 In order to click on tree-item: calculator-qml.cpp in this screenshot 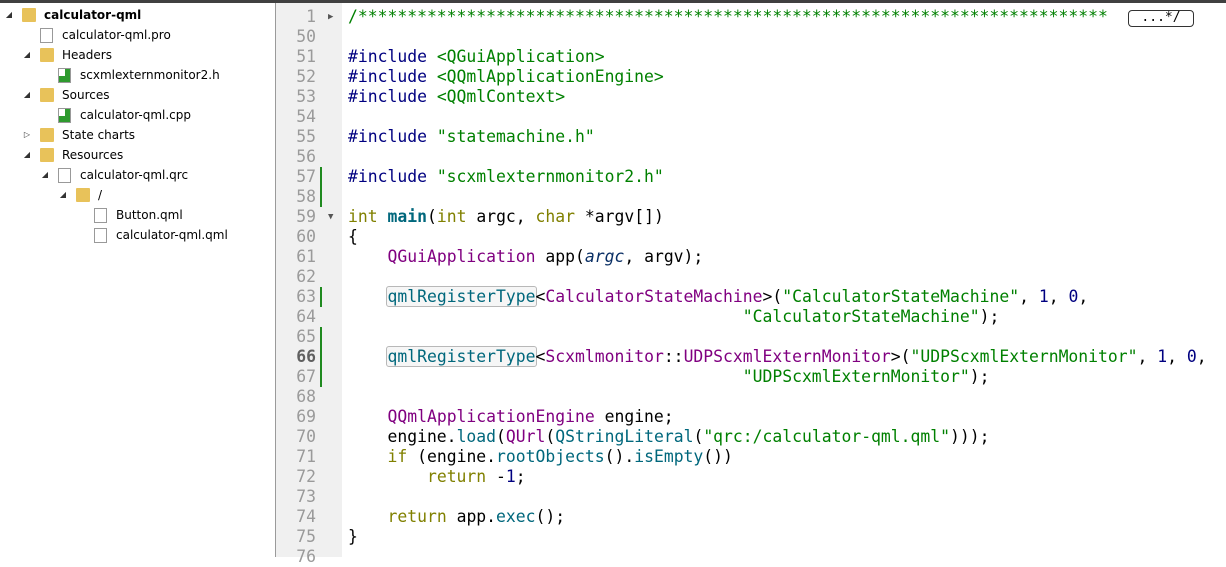, I will do `click(135, 115)`.